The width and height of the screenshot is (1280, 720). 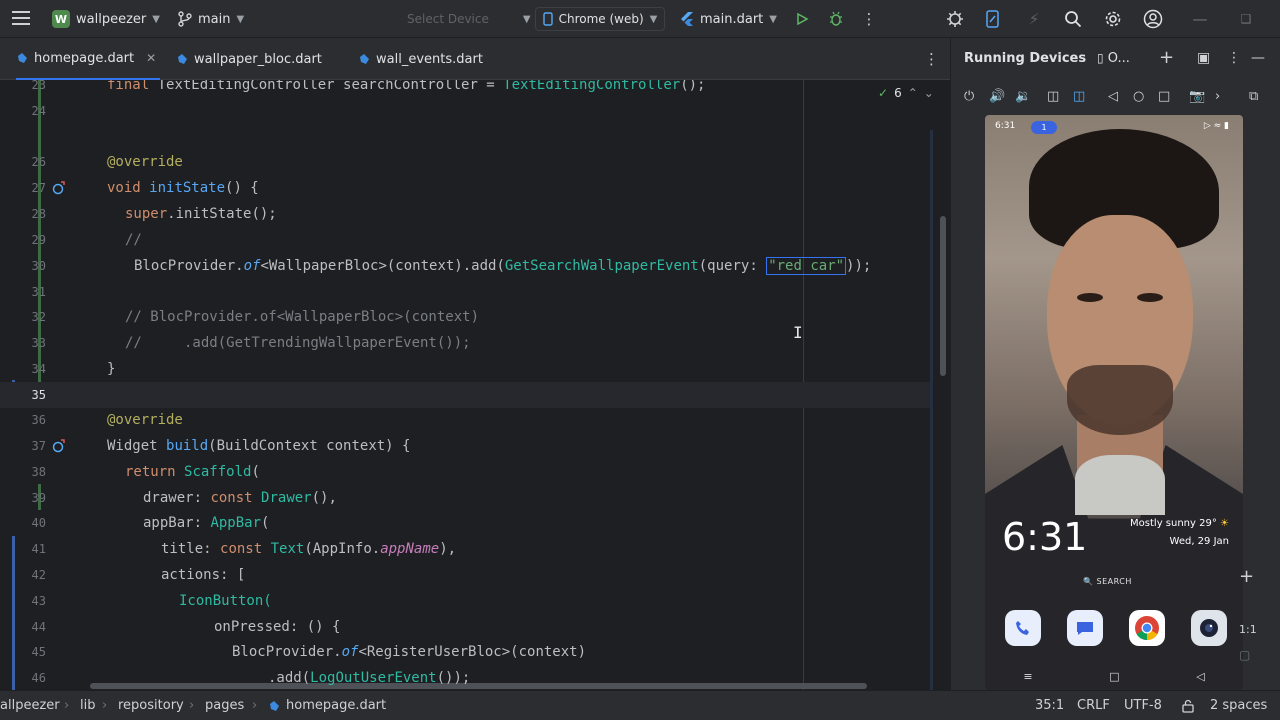 What do you see at coordinates (1166, 57) in the screenshot?
I see `add-device-icon: +` at bounding box center [1166, 57].